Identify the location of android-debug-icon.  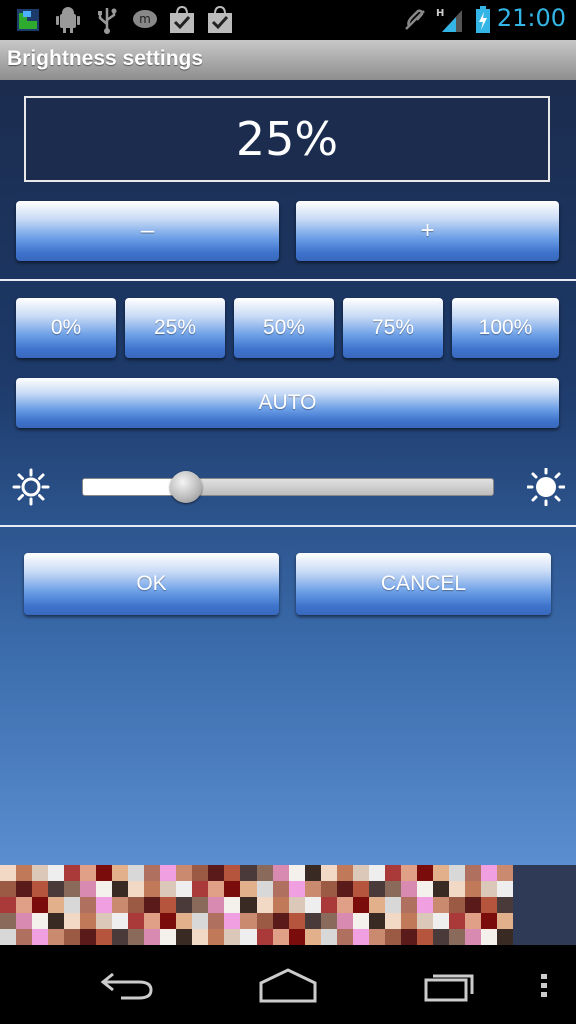
(68, 20).